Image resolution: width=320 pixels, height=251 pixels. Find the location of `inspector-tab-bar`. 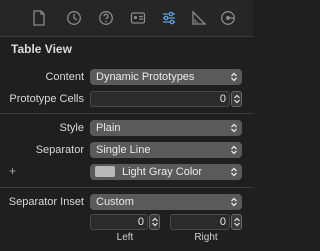

inspector-tab-bar is located at coordinates (126, 18).